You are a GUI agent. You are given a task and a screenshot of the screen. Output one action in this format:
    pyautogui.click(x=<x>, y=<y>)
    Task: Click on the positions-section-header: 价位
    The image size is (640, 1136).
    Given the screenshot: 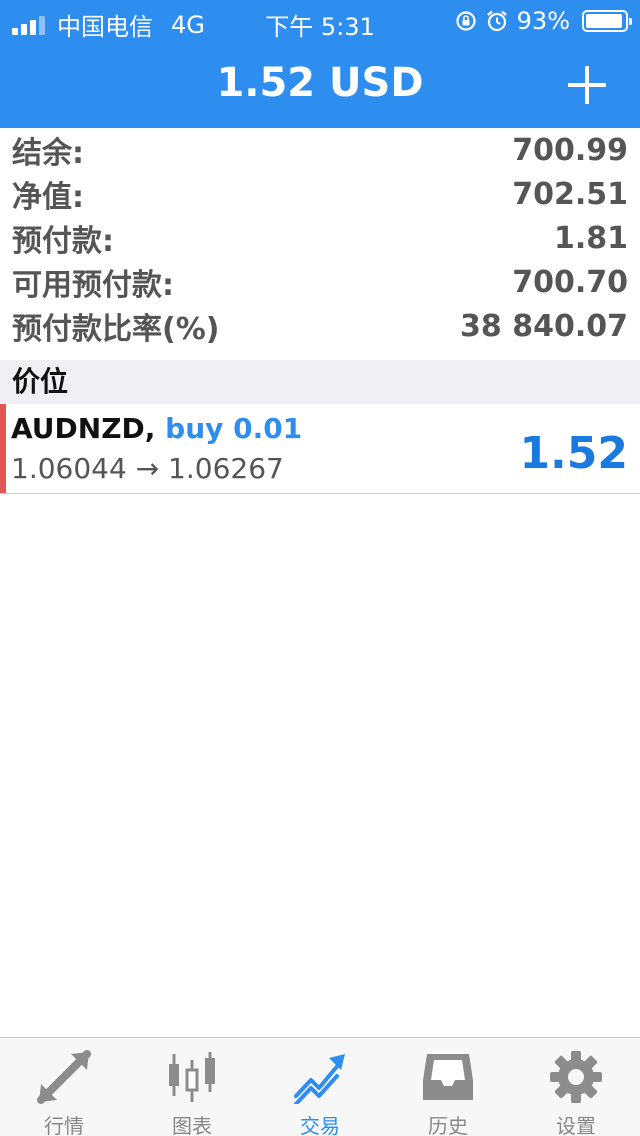 What is the action you would take?
    pyautogui.click(x=320, y=382)
    